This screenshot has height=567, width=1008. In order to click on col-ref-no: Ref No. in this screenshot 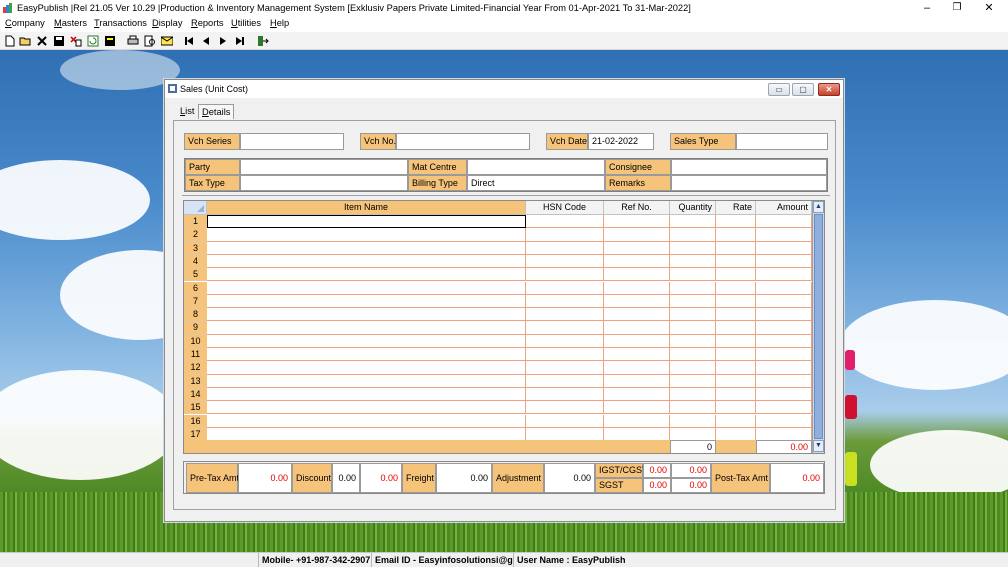, I will do `click(637, 208)`.